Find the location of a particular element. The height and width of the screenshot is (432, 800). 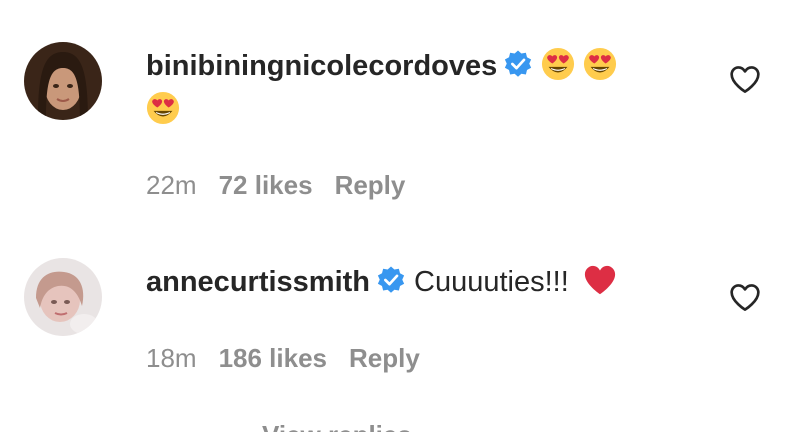

comment-body: annecurtissmith Cuuuuties!!! is located at coordinates (381, 282).